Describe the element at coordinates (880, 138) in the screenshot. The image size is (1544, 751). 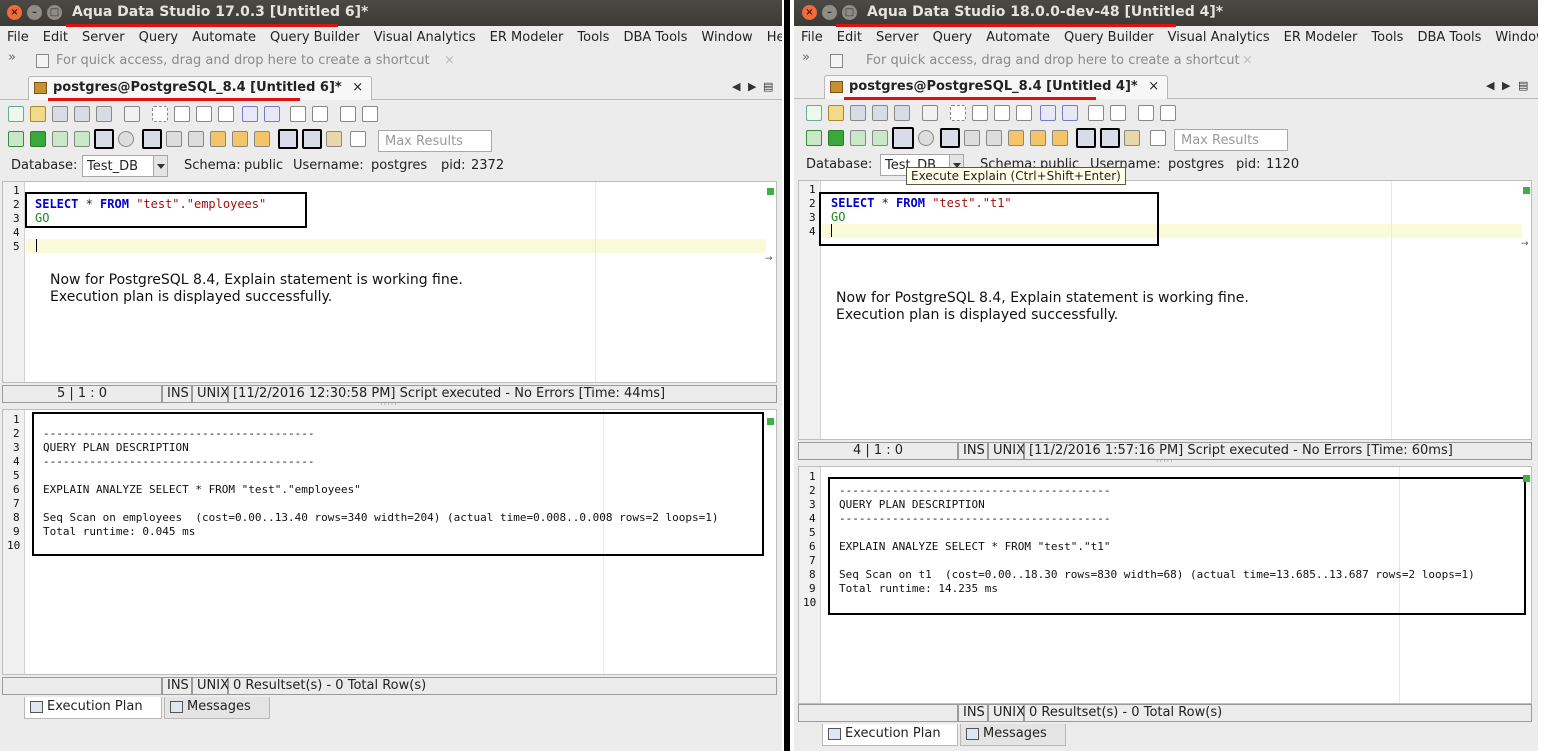
I see `execute-edit-icon` at that location.